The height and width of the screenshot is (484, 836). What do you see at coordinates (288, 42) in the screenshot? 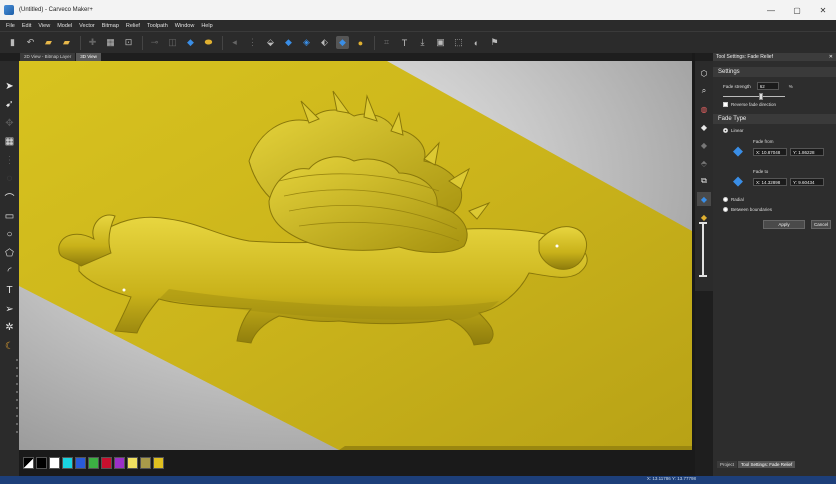
I see `relief-add-icon: ◆` at bounding box center [288, 42].